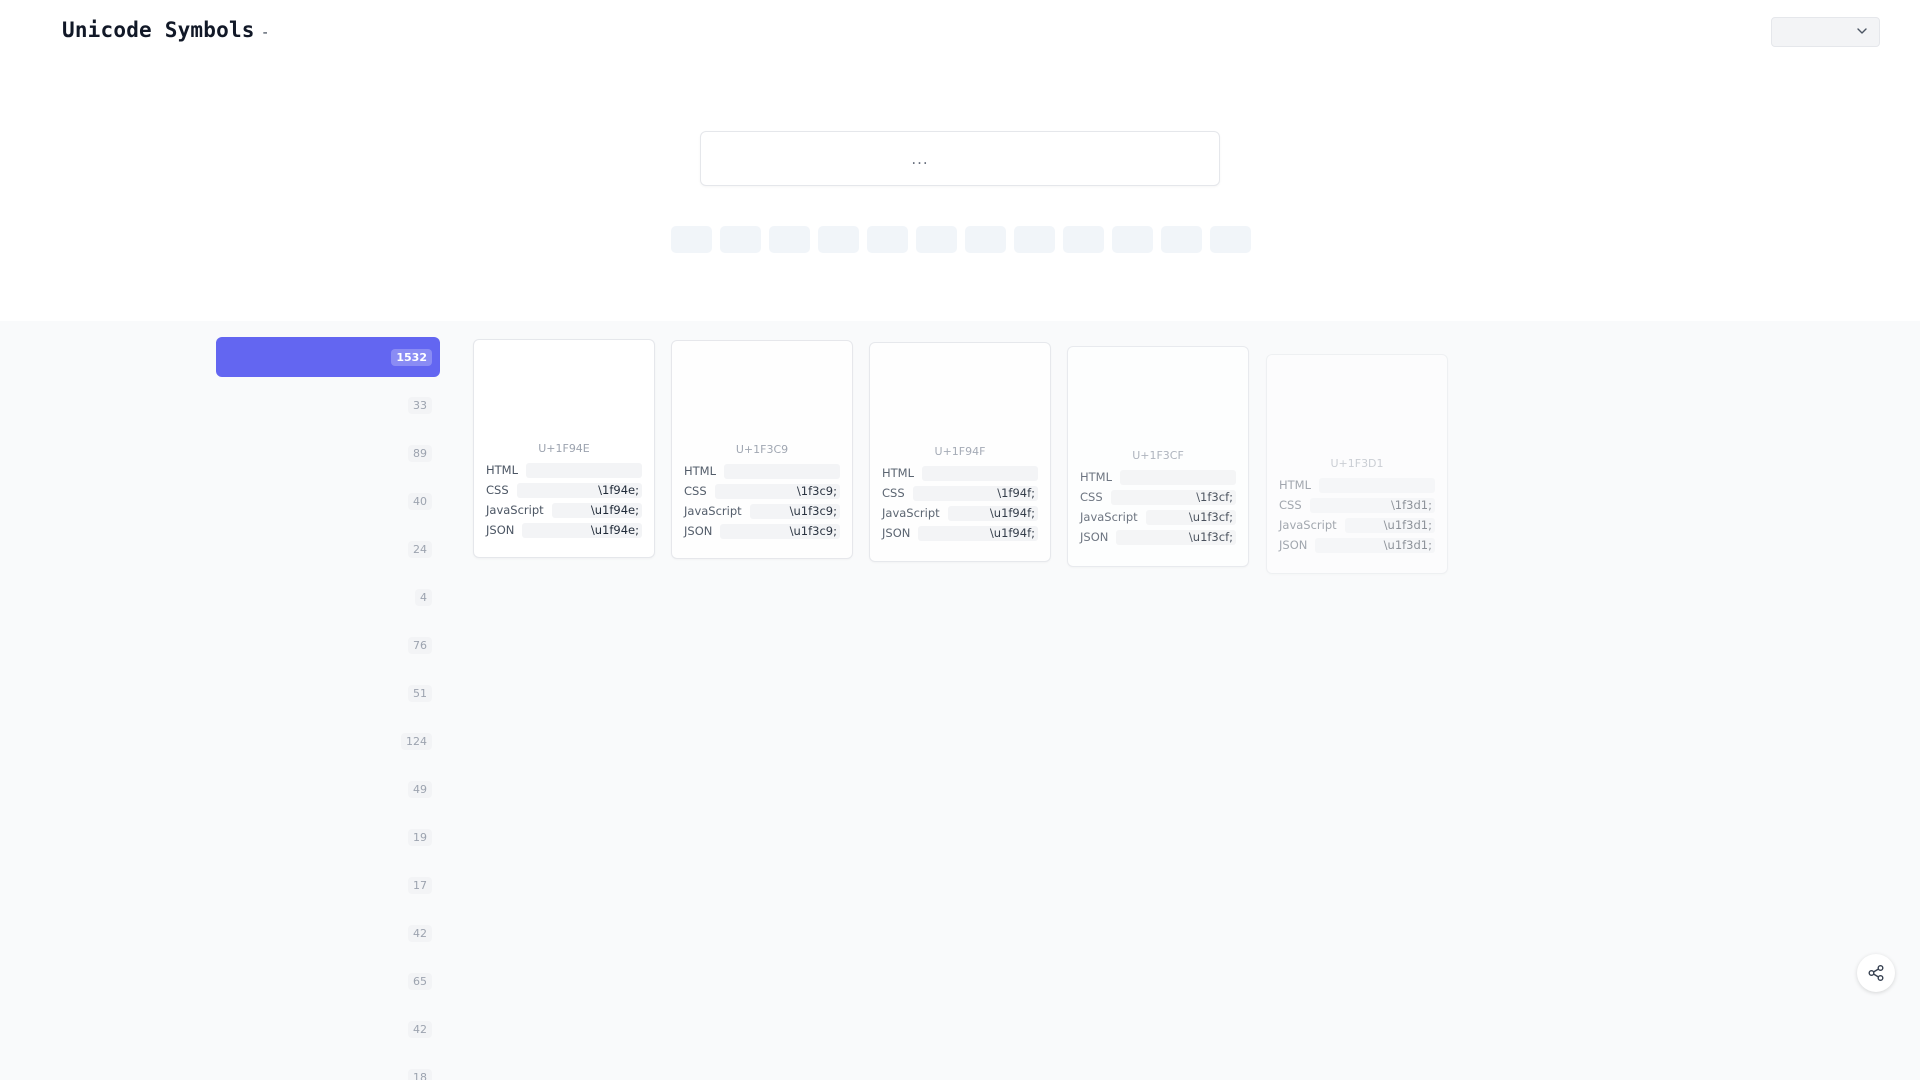 This screenshot has width=1920, height=1080. What do you see at coordinates (420, 405) in the screenshot?
I see `category-count: 33` at bounding box center [420, 405].